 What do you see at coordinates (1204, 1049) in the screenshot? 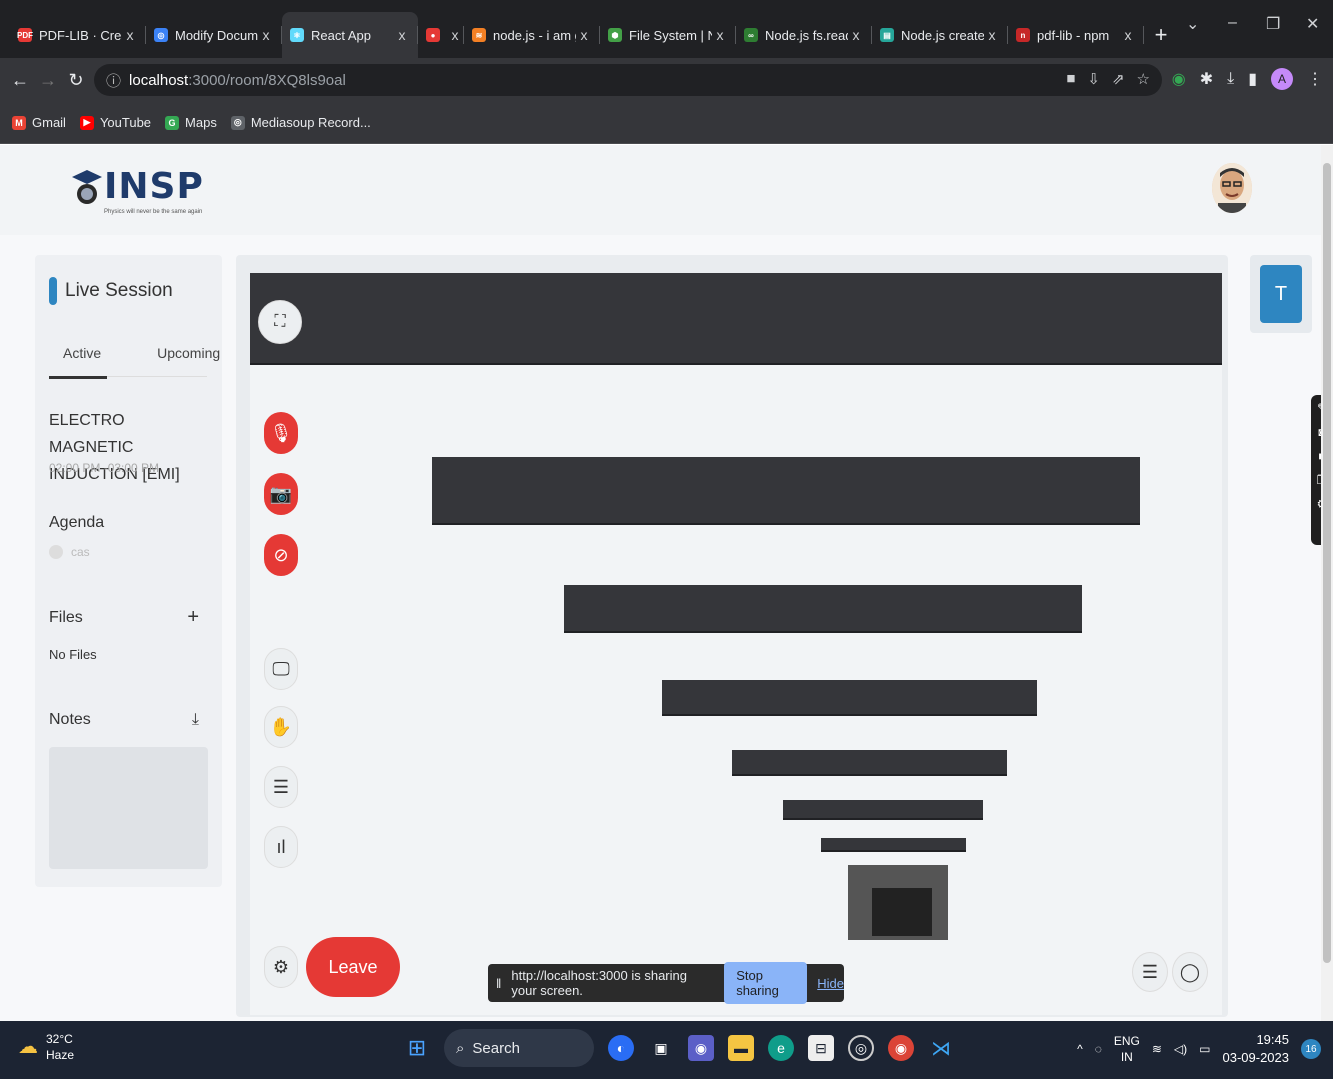
I see `battery-icon: ▭` at bounding box center [1204, 1049].